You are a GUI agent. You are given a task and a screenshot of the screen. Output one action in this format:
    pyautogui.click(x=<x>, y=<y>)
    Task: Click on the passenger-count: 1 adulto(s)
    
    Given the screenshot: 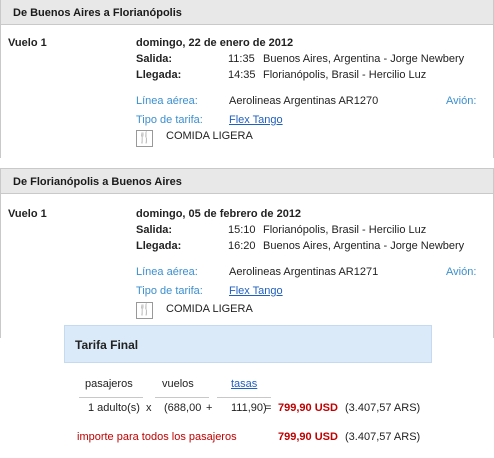 What is the action you would take?
    pyautogui.click(x=114, y=408)
    